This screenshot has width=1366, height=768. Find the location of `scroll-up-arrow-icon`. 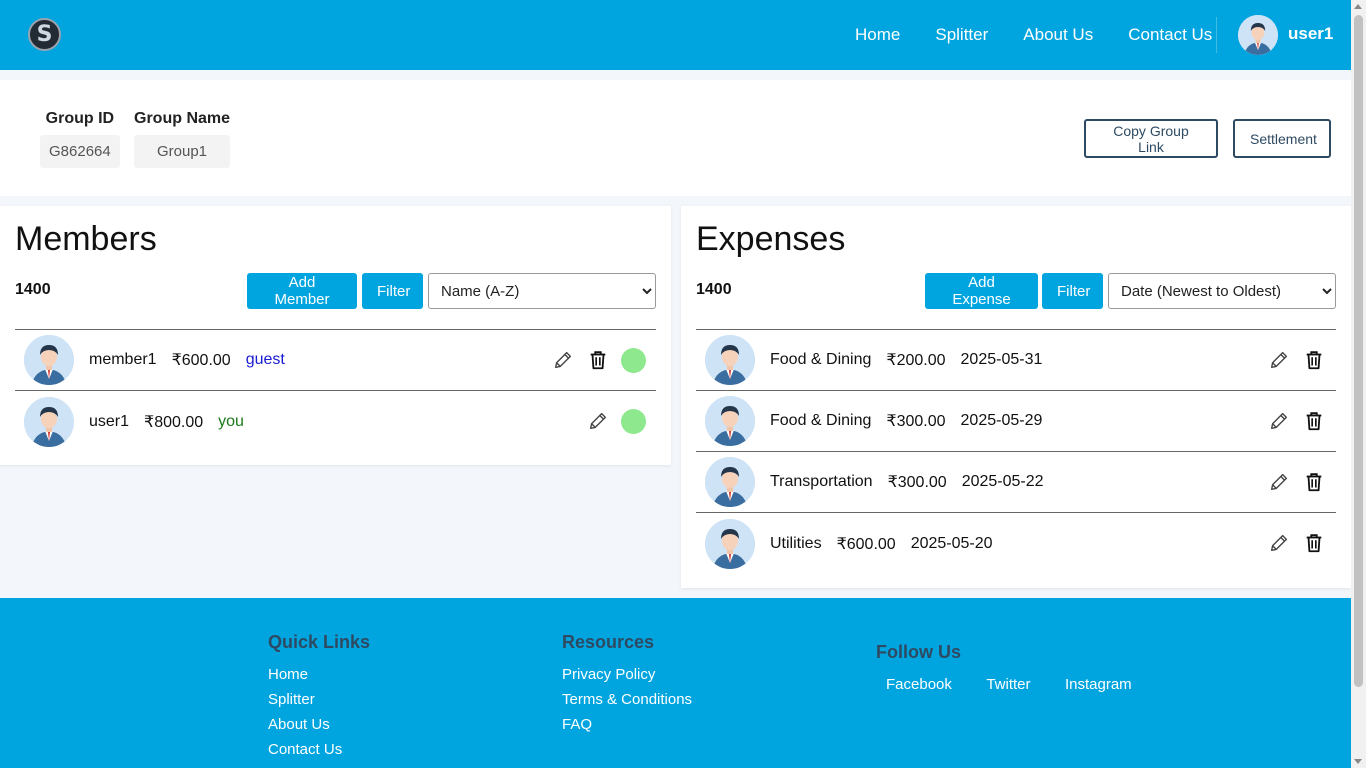

scroll-up-arrow-icon is located at coordinates (1358, 6).